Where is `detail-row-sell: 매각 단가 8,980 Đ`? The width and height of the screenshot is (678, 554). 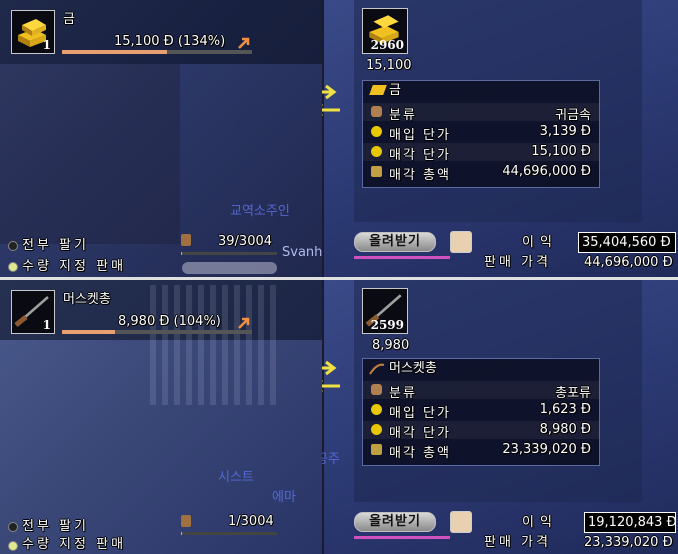
detail-row-sell: 매각 단가 8,980 Đ is located at coordinates (481, 431).